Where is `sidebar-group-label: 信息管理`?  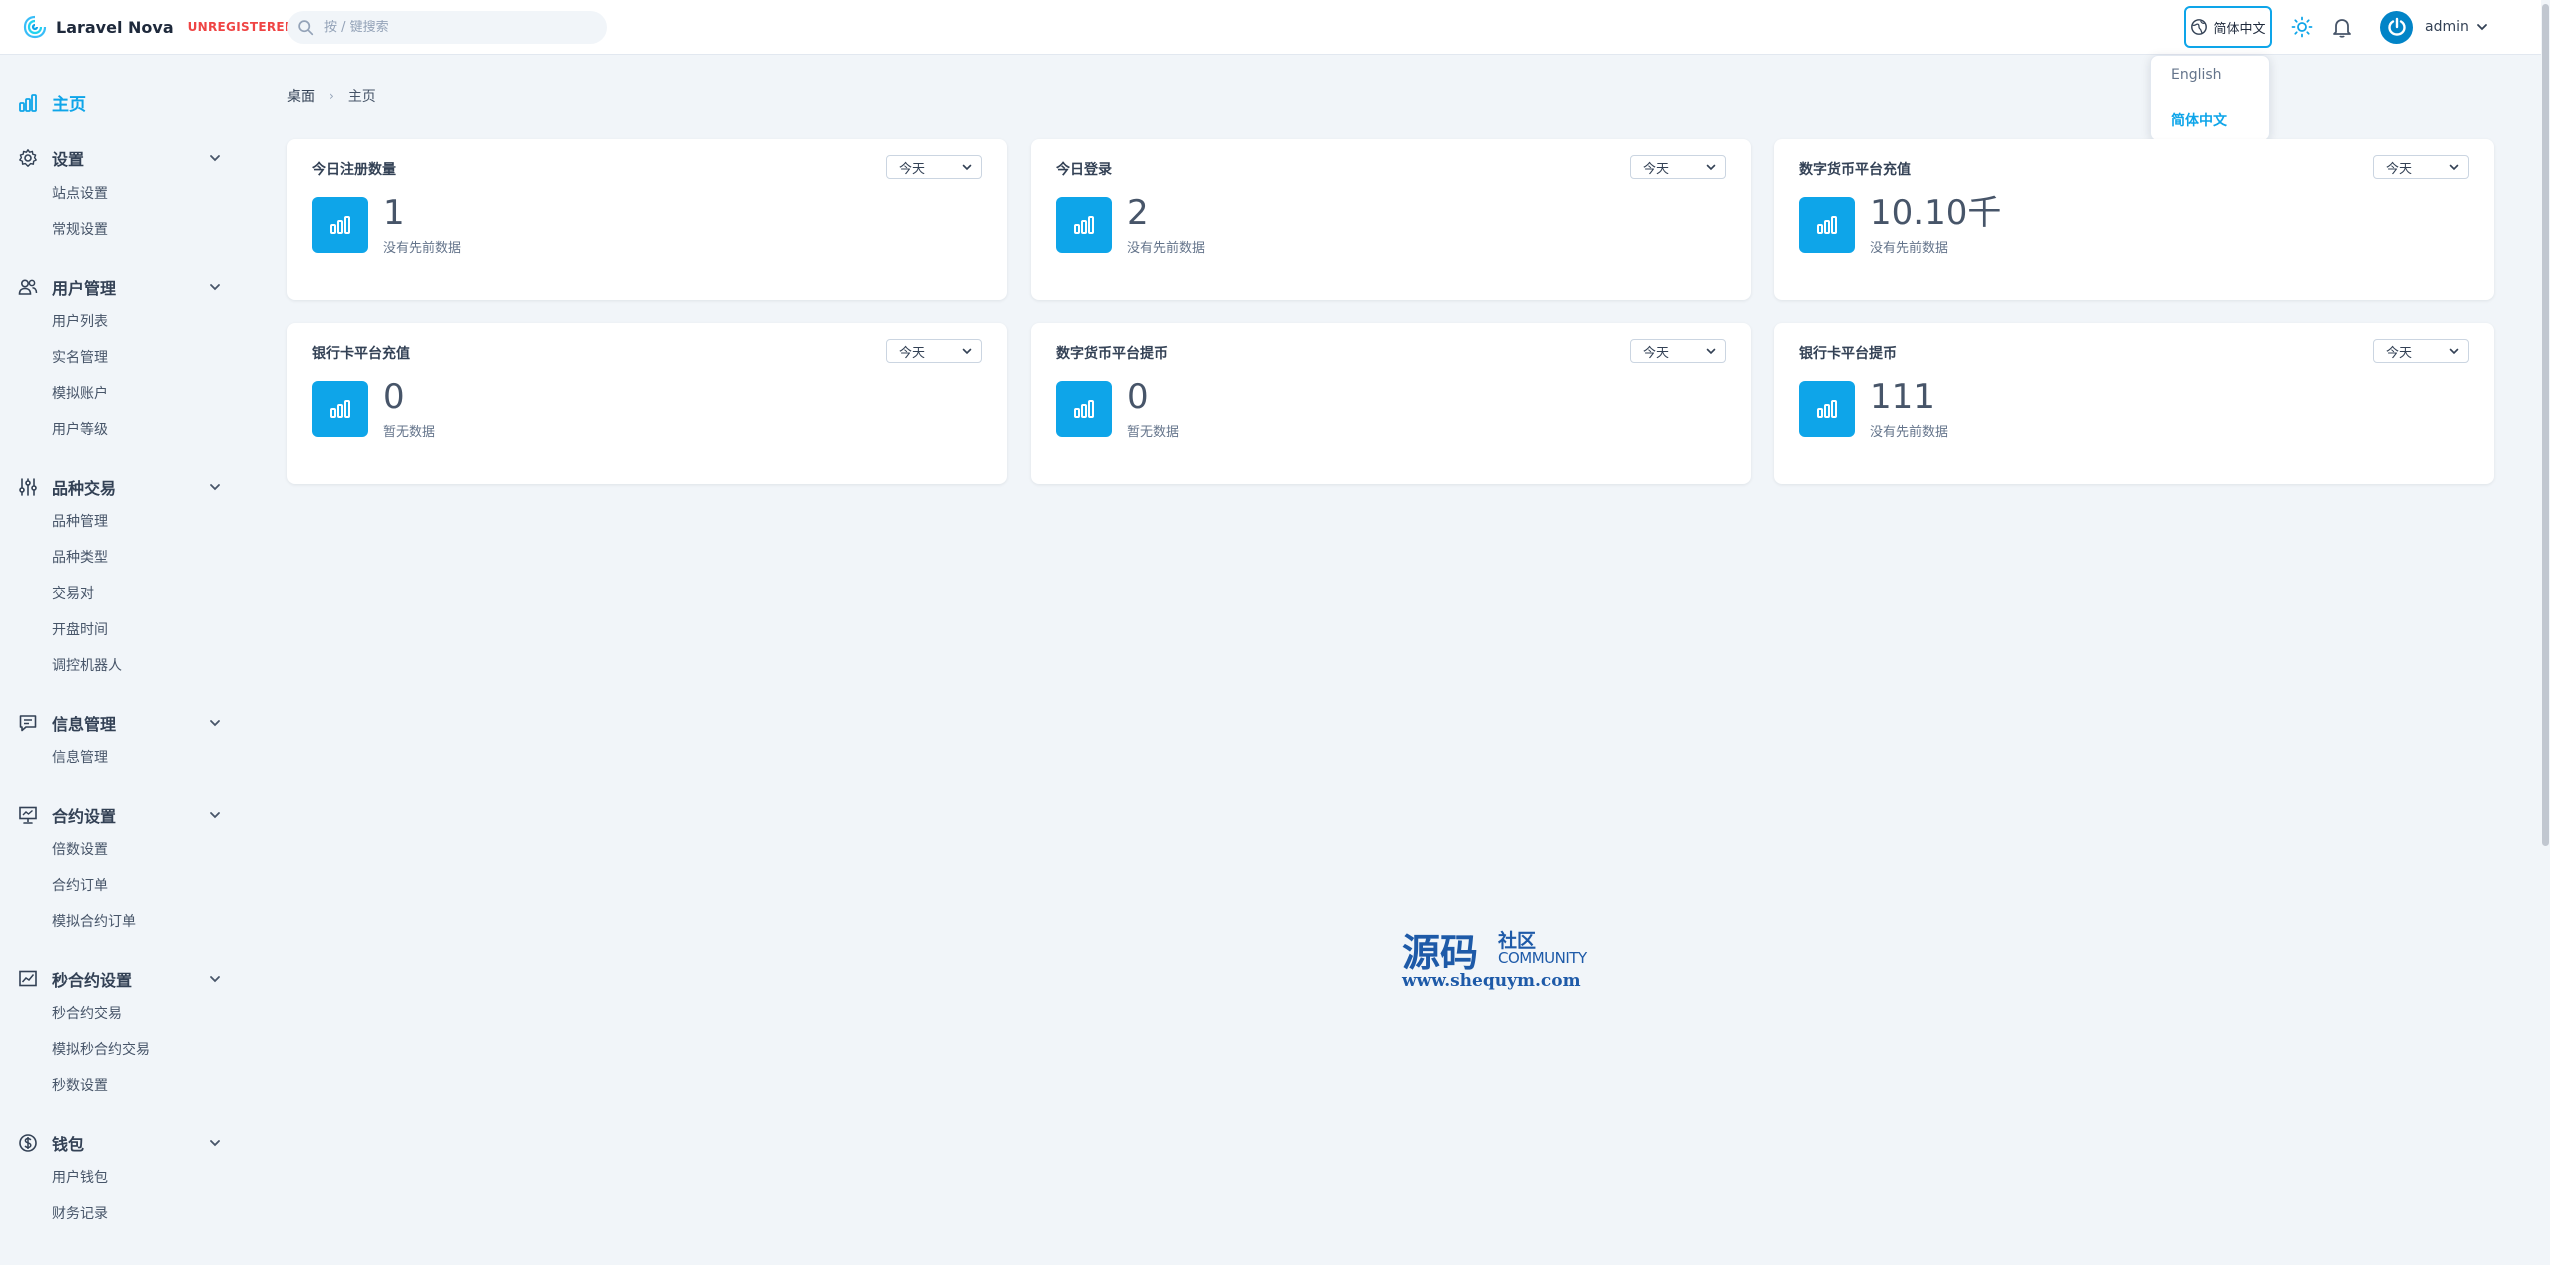 sidebar-group-label: 信息管理 is located at coordinates (84, 724).